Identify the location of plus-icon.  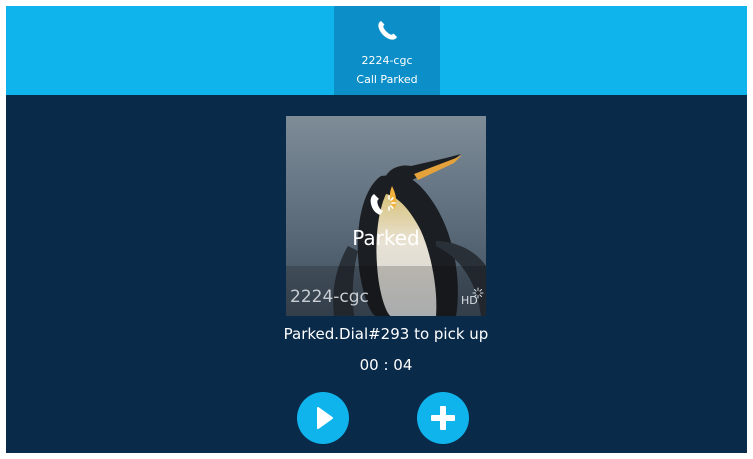
(443, 418).